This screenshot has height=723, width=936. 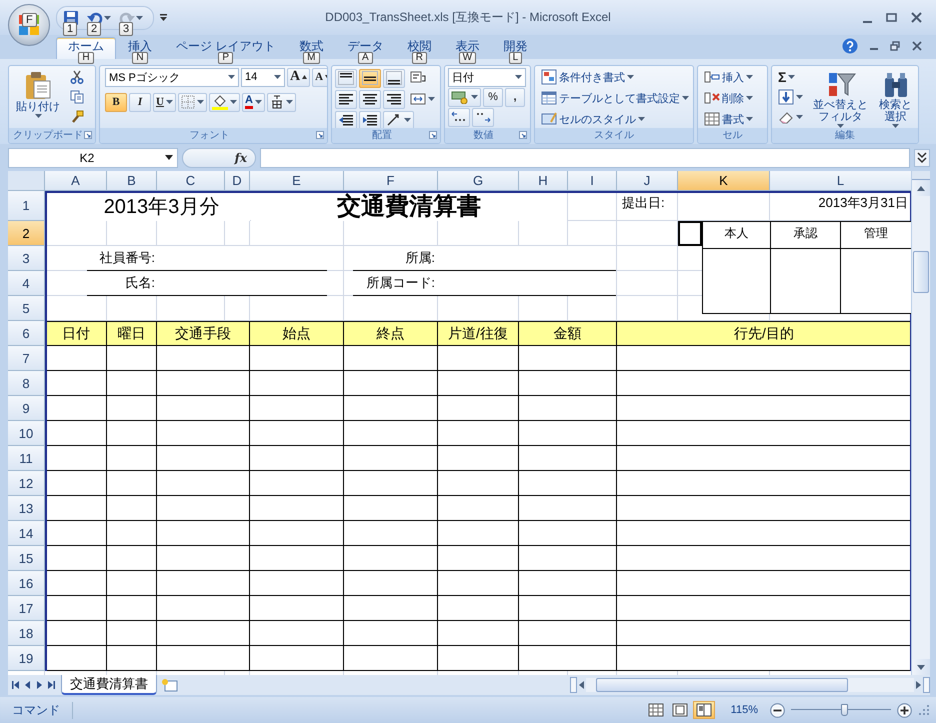 What do you see at coordinates (297, 181) in the screenshot?
I see `column-header: E` at bounding box center [297, 181].